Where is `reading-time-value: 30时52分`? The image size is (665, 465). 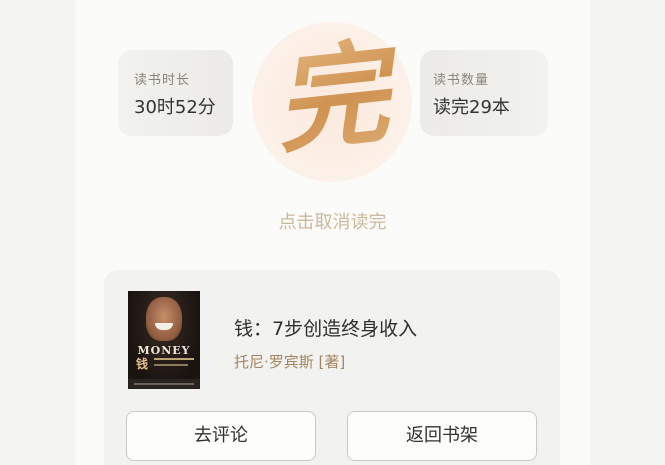 reading-time-value: 30时52分 is located at coordinates (175, 107).